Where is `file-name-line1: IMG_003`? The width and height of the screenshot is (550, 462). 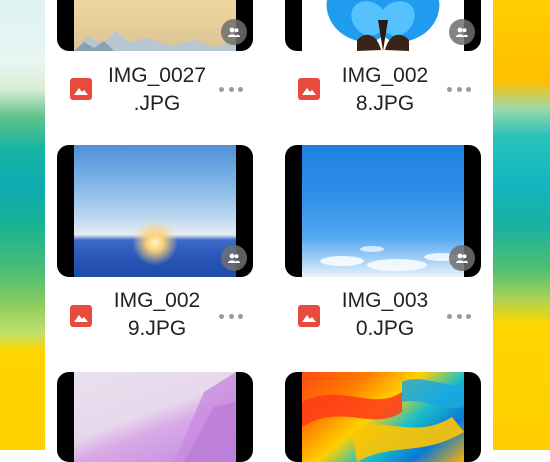
file-name-line1: IMG_003 is located at coordinates (385, 300).